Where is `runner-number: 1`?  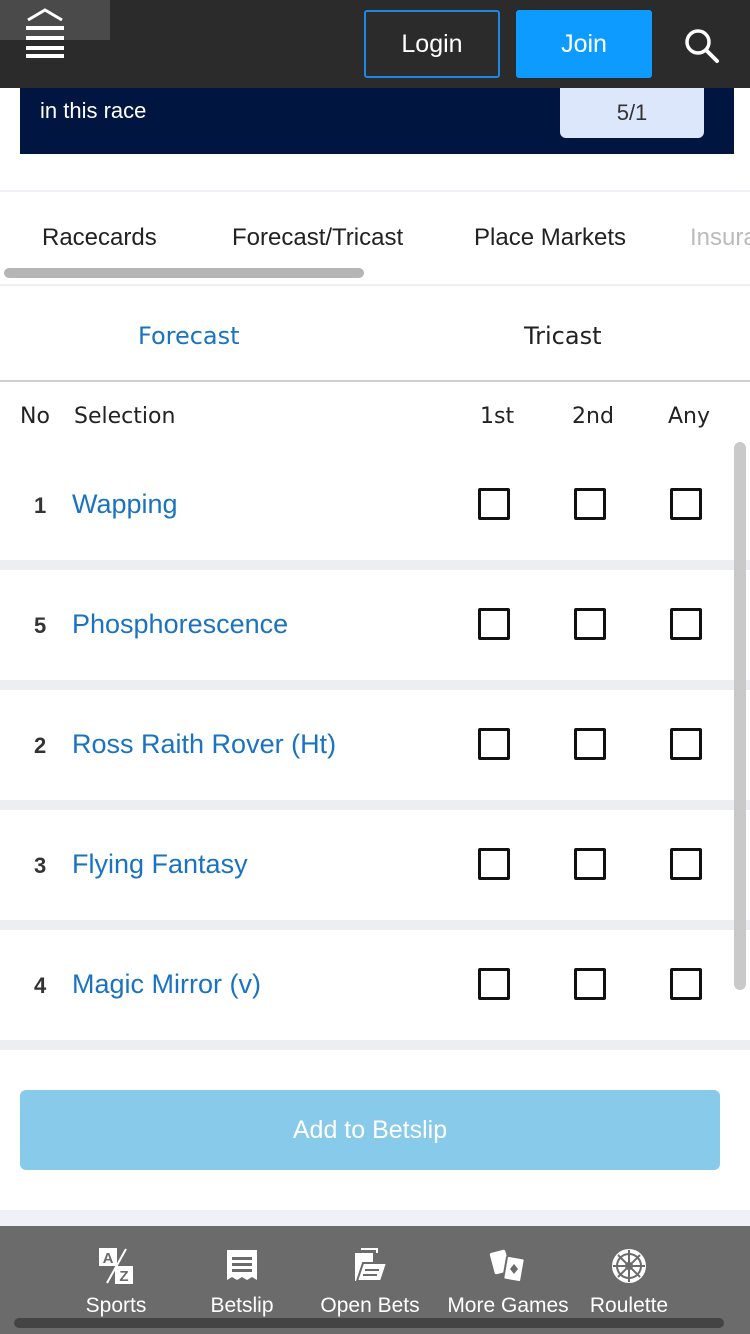
runner-number: 1 is located at coordinates (40, 505).